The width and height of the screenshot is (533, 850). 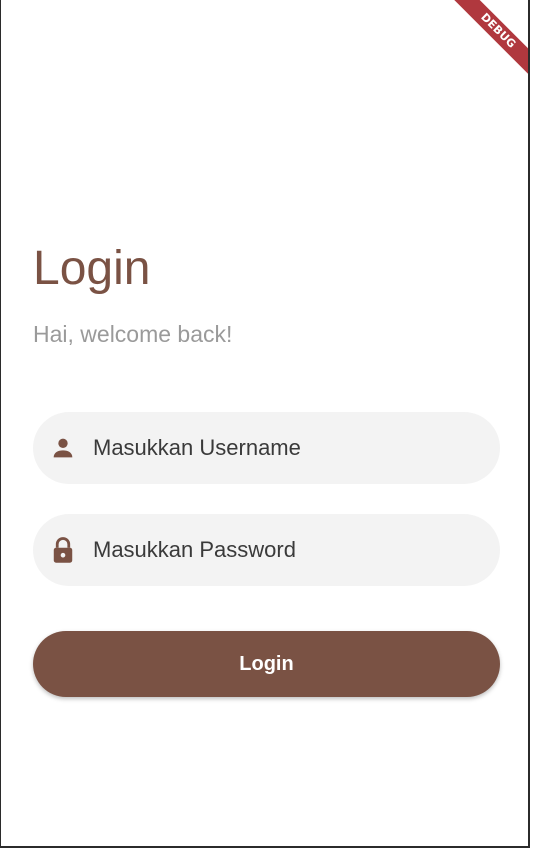 I want to click on username-field, so click(x=266, y=448).